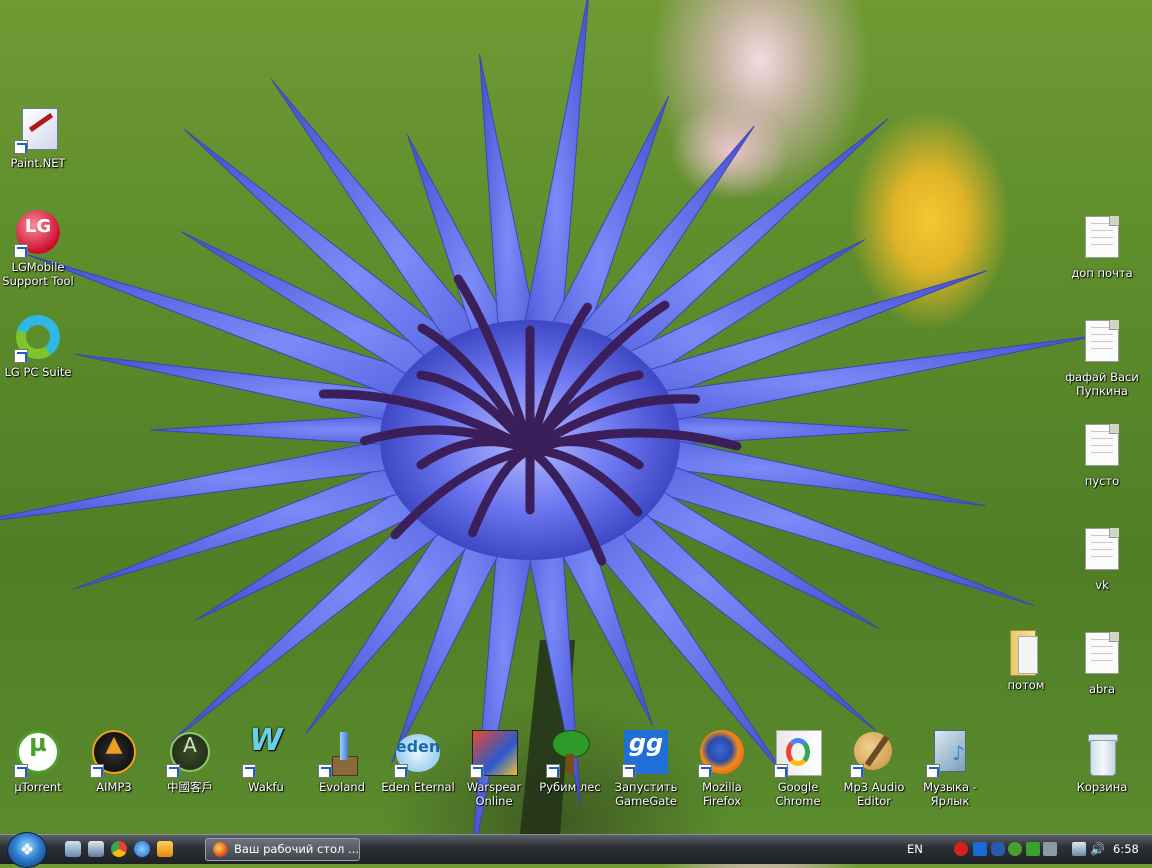 This screenshot has width=1152, height=868. I want to click on desktop-icon-abra: abra, so click(1102, 662).